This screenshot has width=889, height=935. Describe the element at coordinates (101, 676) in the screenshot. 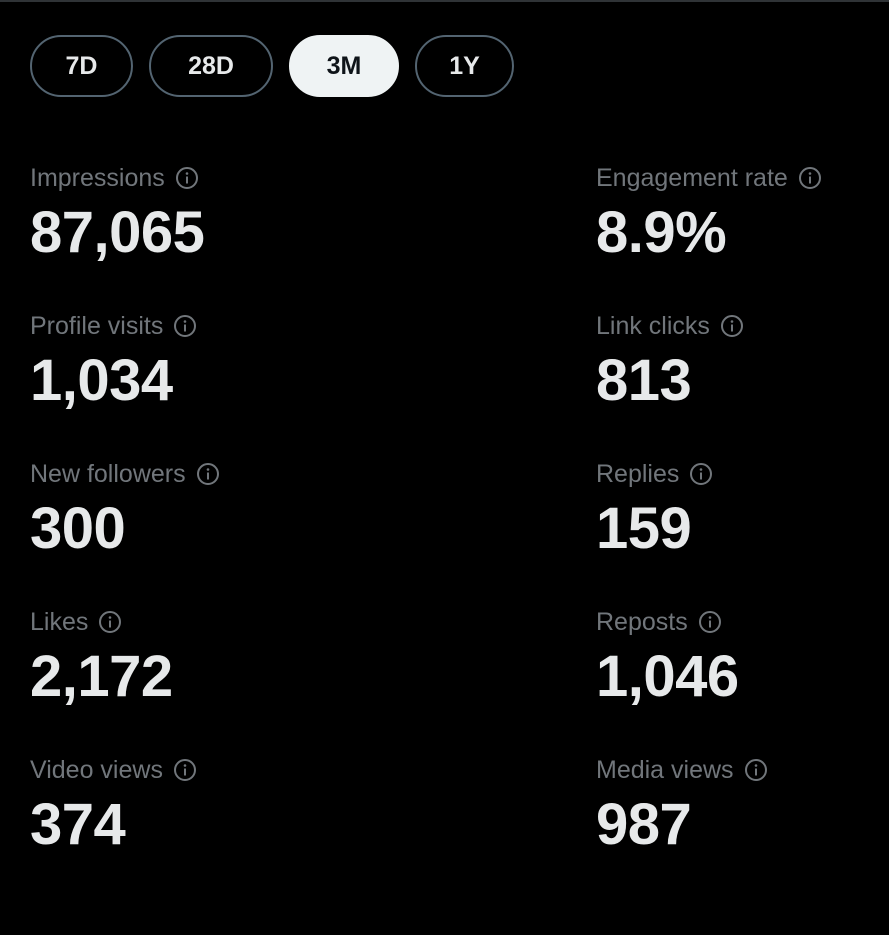

I see `metric-value: 2,172` at that location.